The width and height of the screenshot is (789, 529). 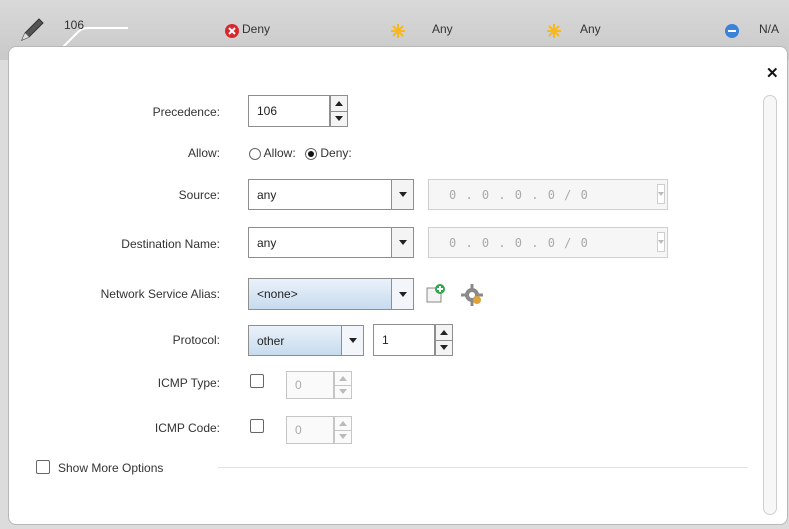 I want to click on vertical-scrollbar, so click(x=770, y=305).